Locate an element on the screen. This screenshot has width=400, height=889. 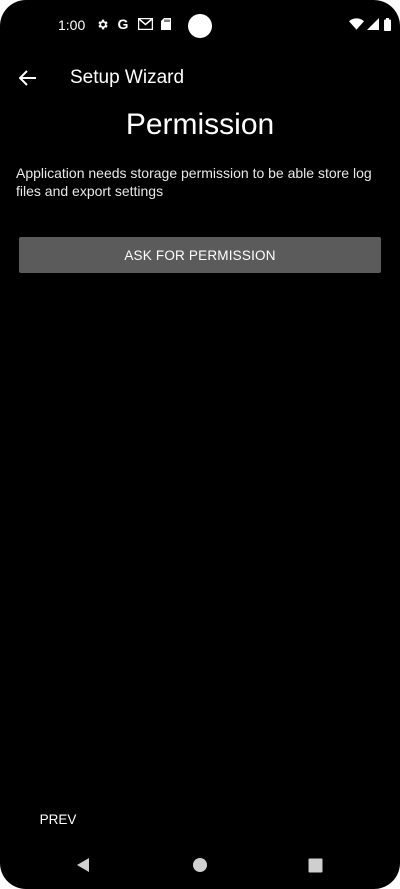
gear-icon is located at coordinates (102, 24).